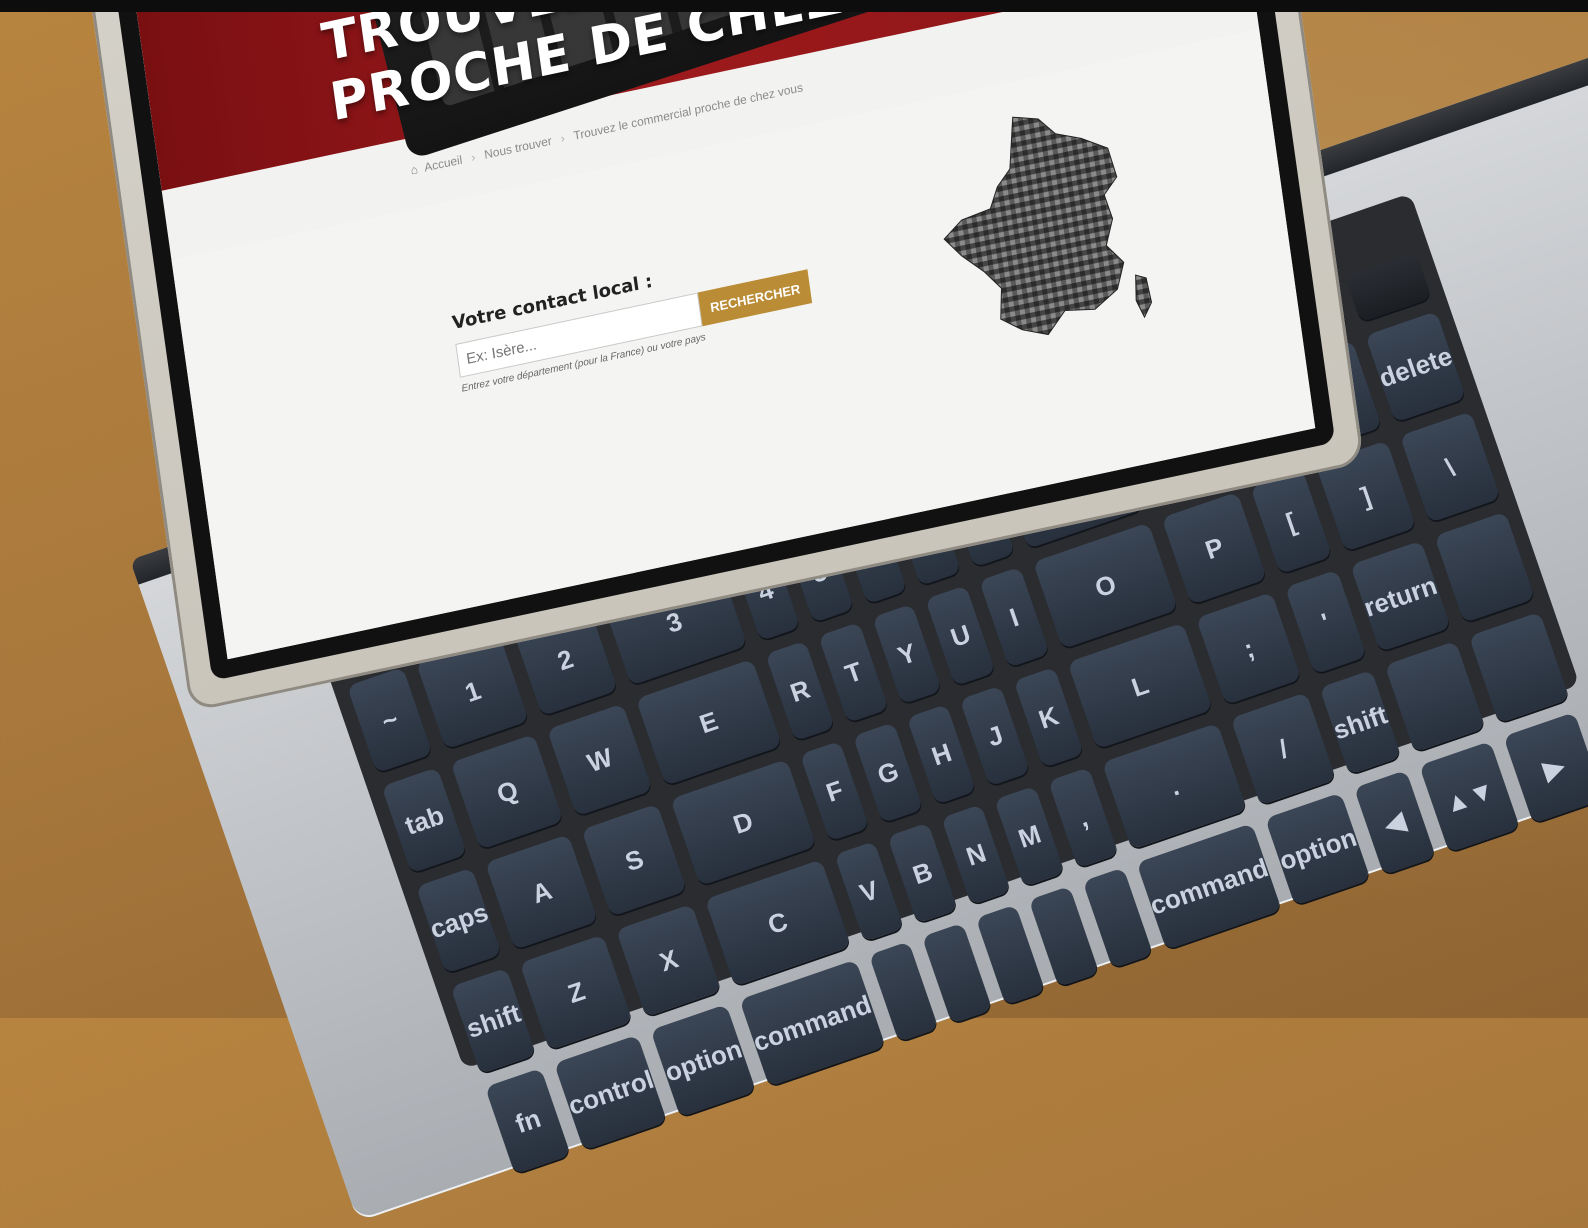  Describe the element at coordinates (1105, 586) in the screenshot. I see `keyboard-key: O` at that location.